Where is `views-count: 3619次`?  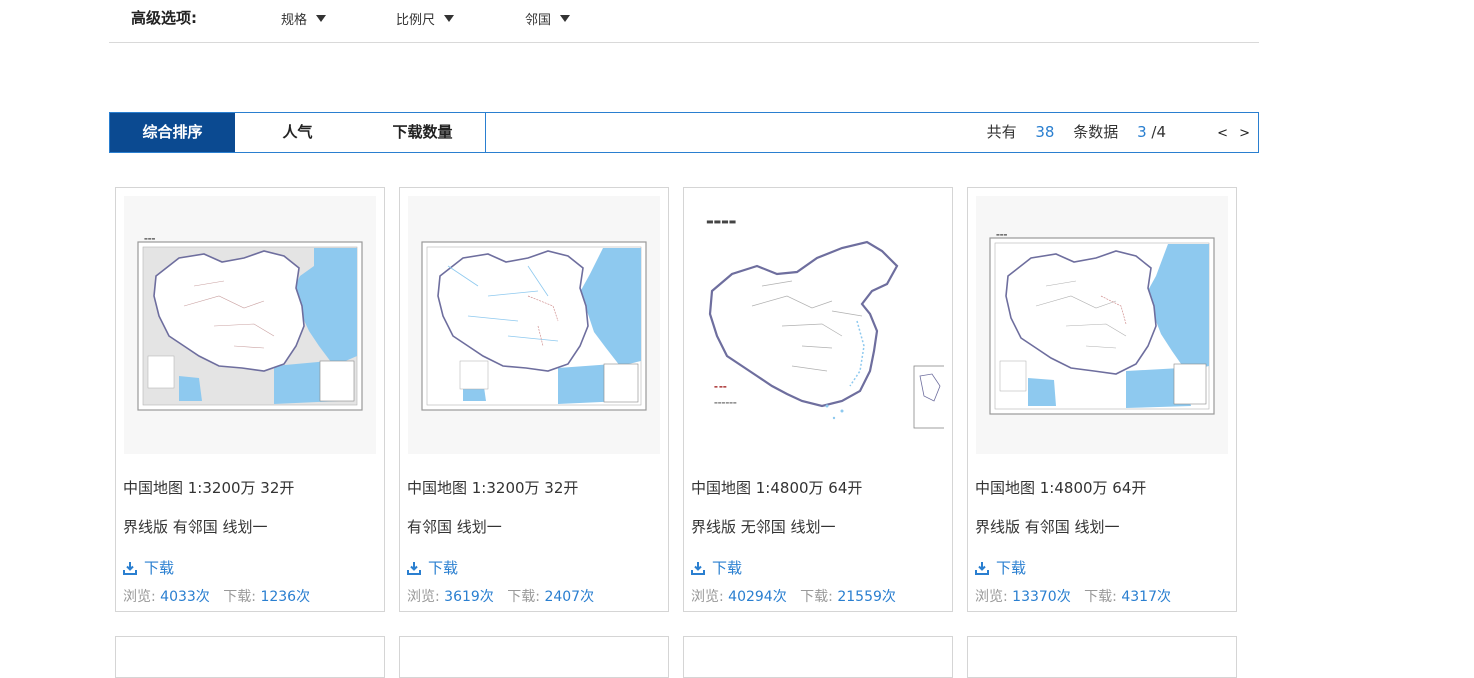
views-count: 3619次 is located at coordinates (469, 597).